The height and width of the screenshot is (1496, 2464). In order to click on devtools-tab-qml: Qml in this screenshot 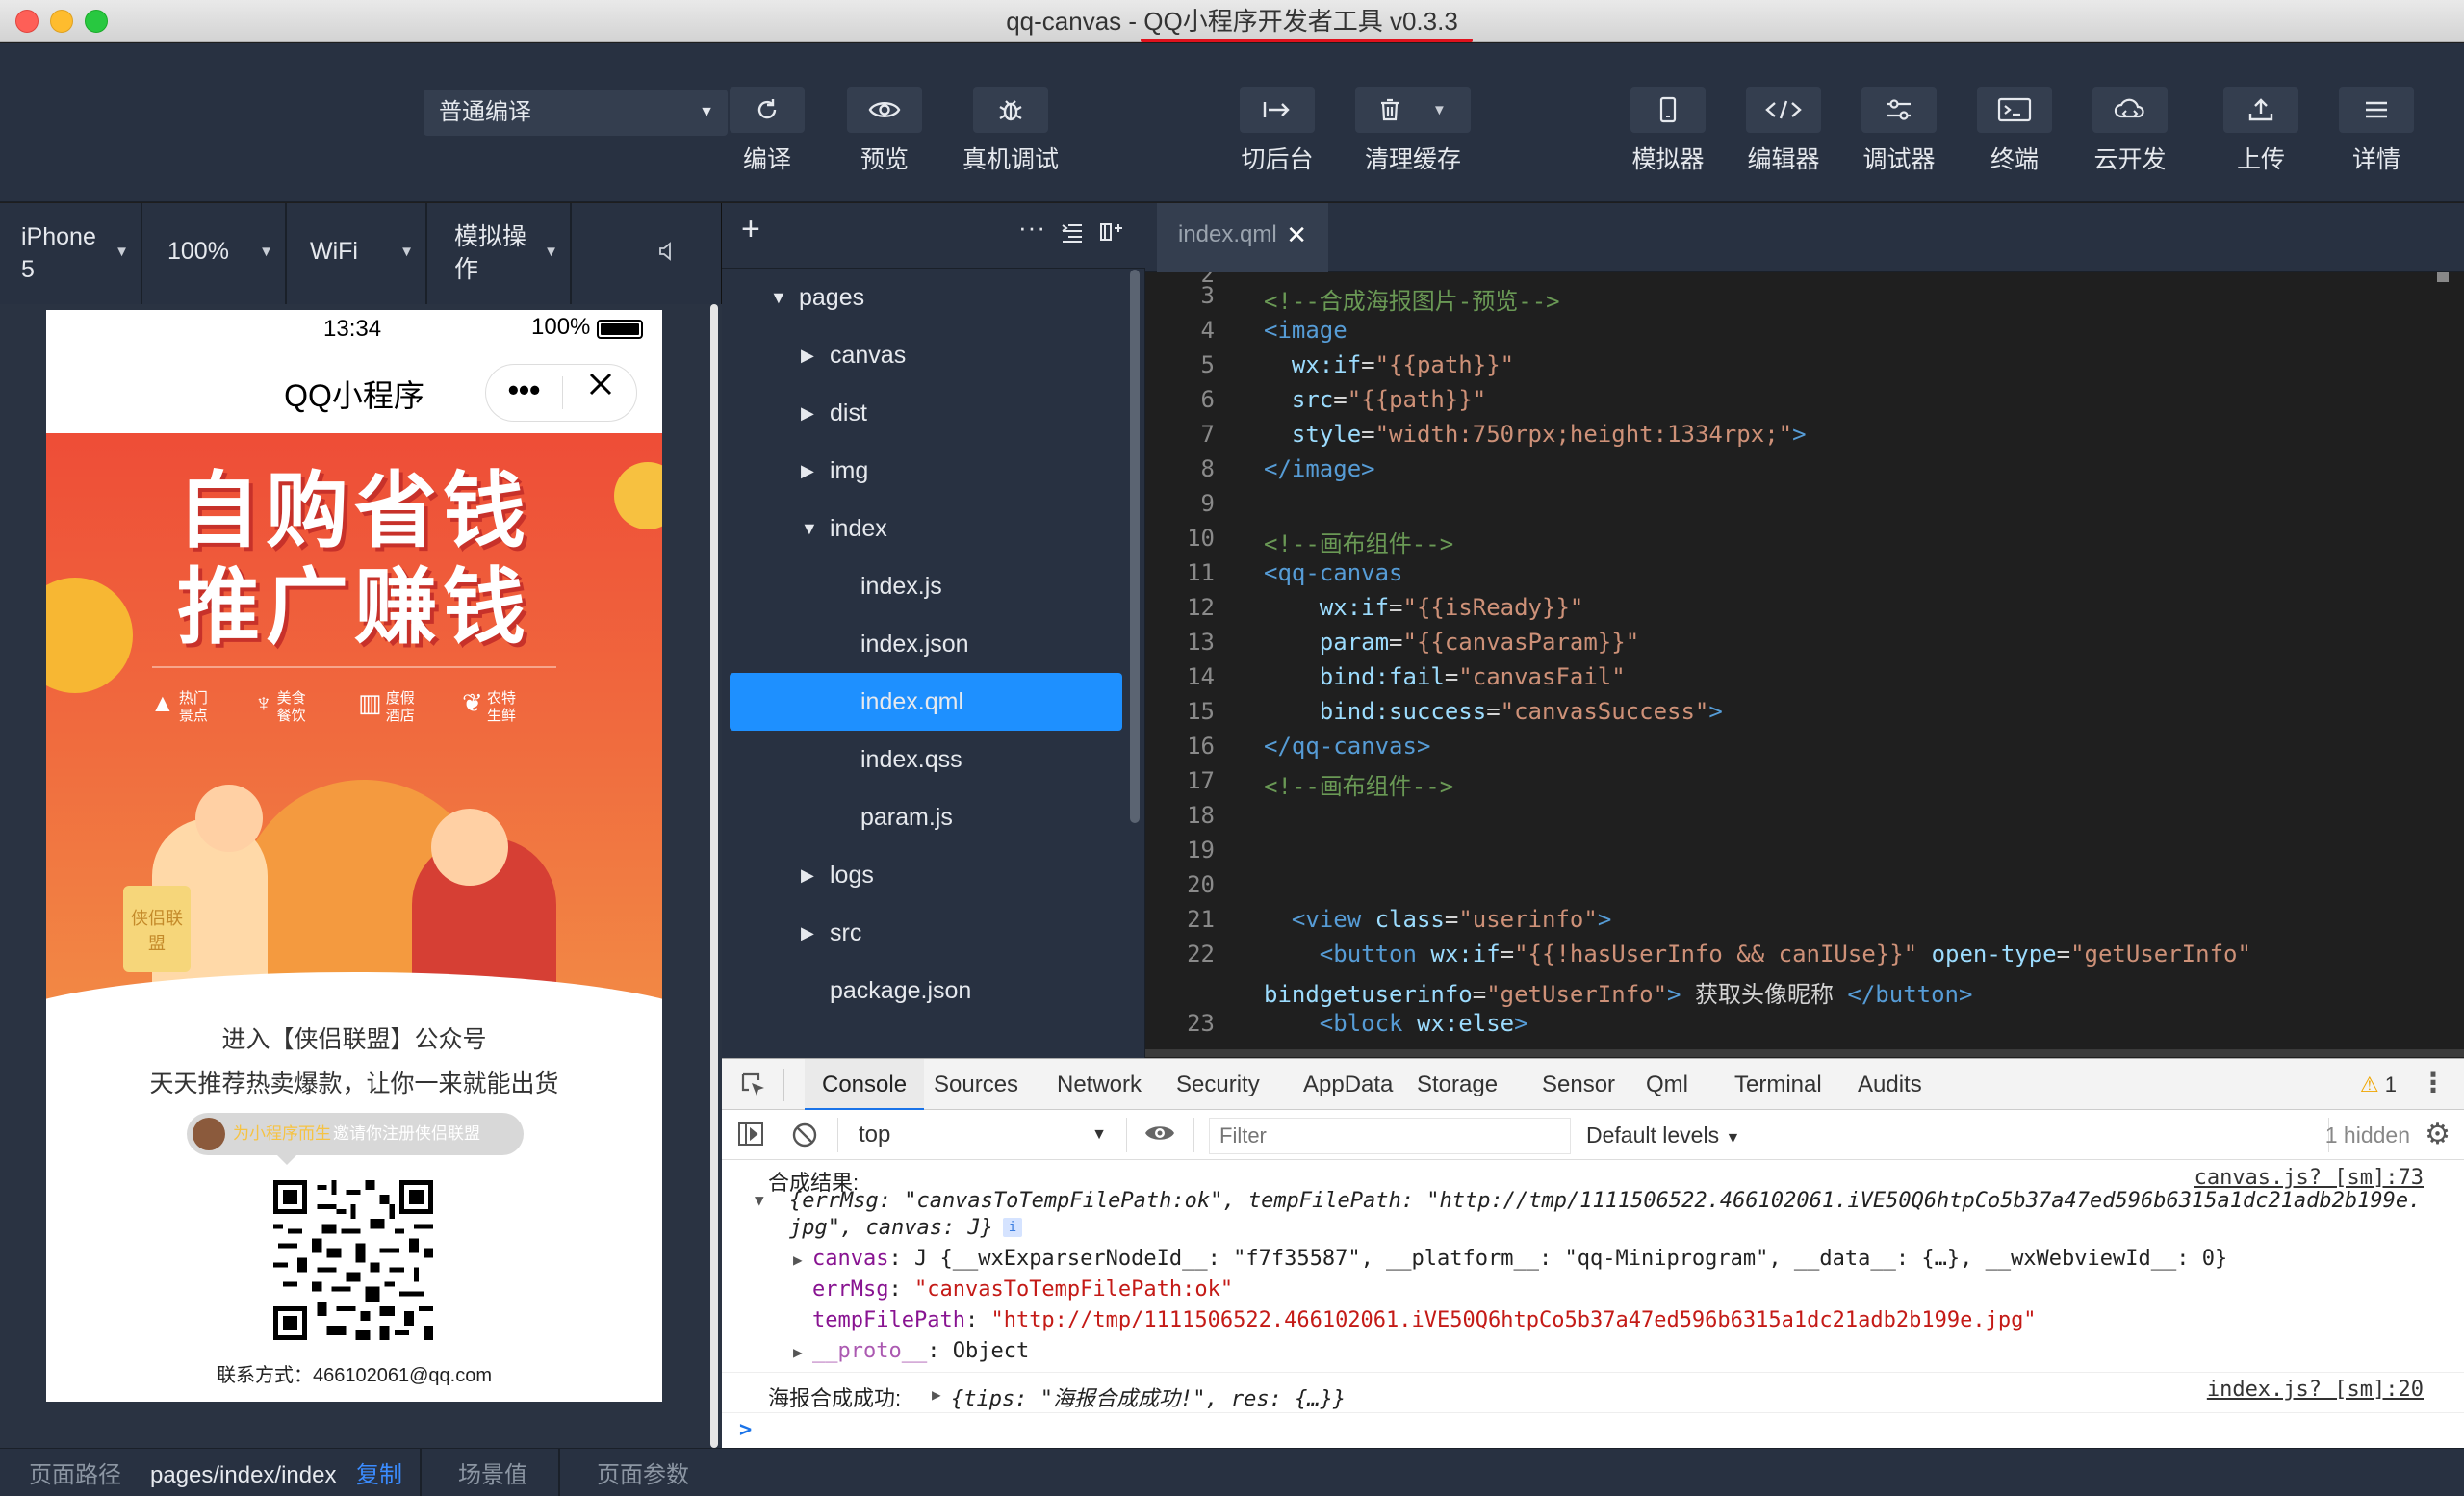, I will do `click(1667, 1085)`.